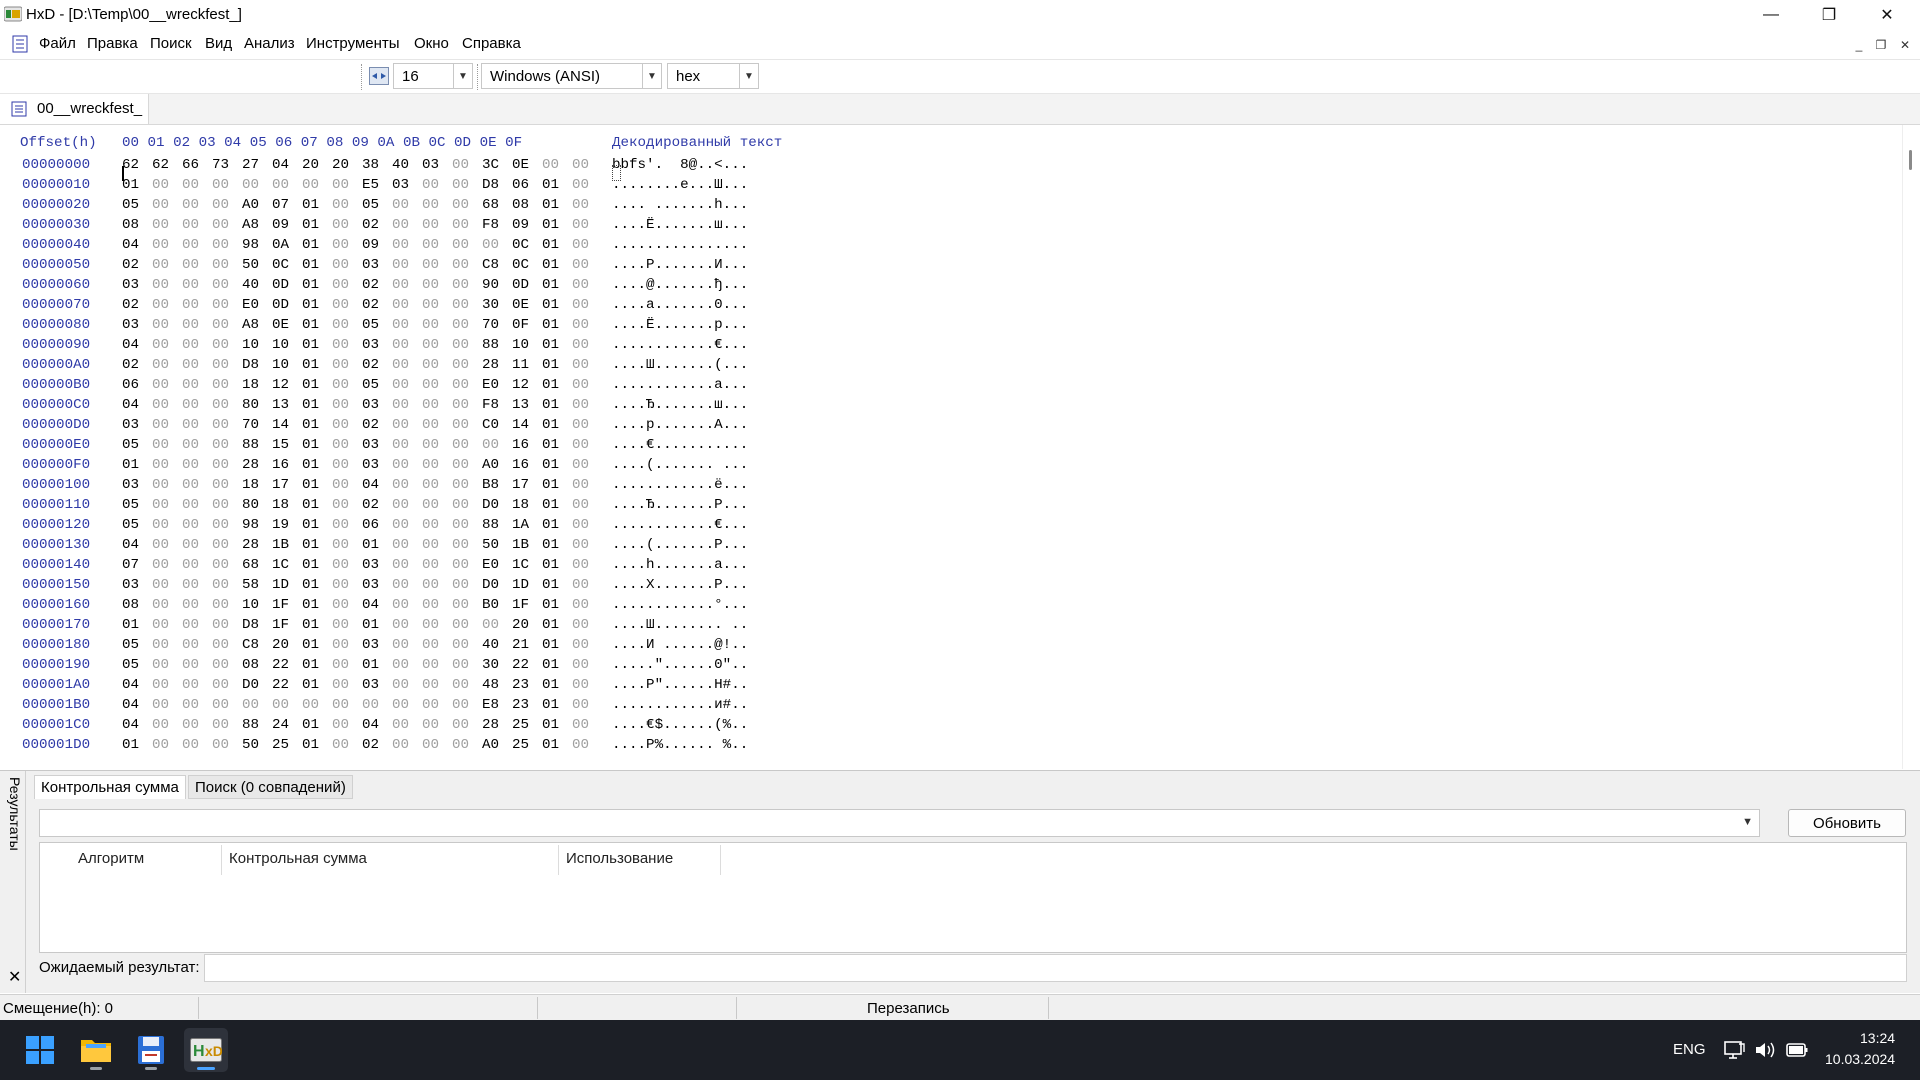 This screenshot has height=1080, width=1920. What do you see at coordinates (287, 445) in the screenshot?
I see `hex-byte: 15` at bounding box center [287, 445].